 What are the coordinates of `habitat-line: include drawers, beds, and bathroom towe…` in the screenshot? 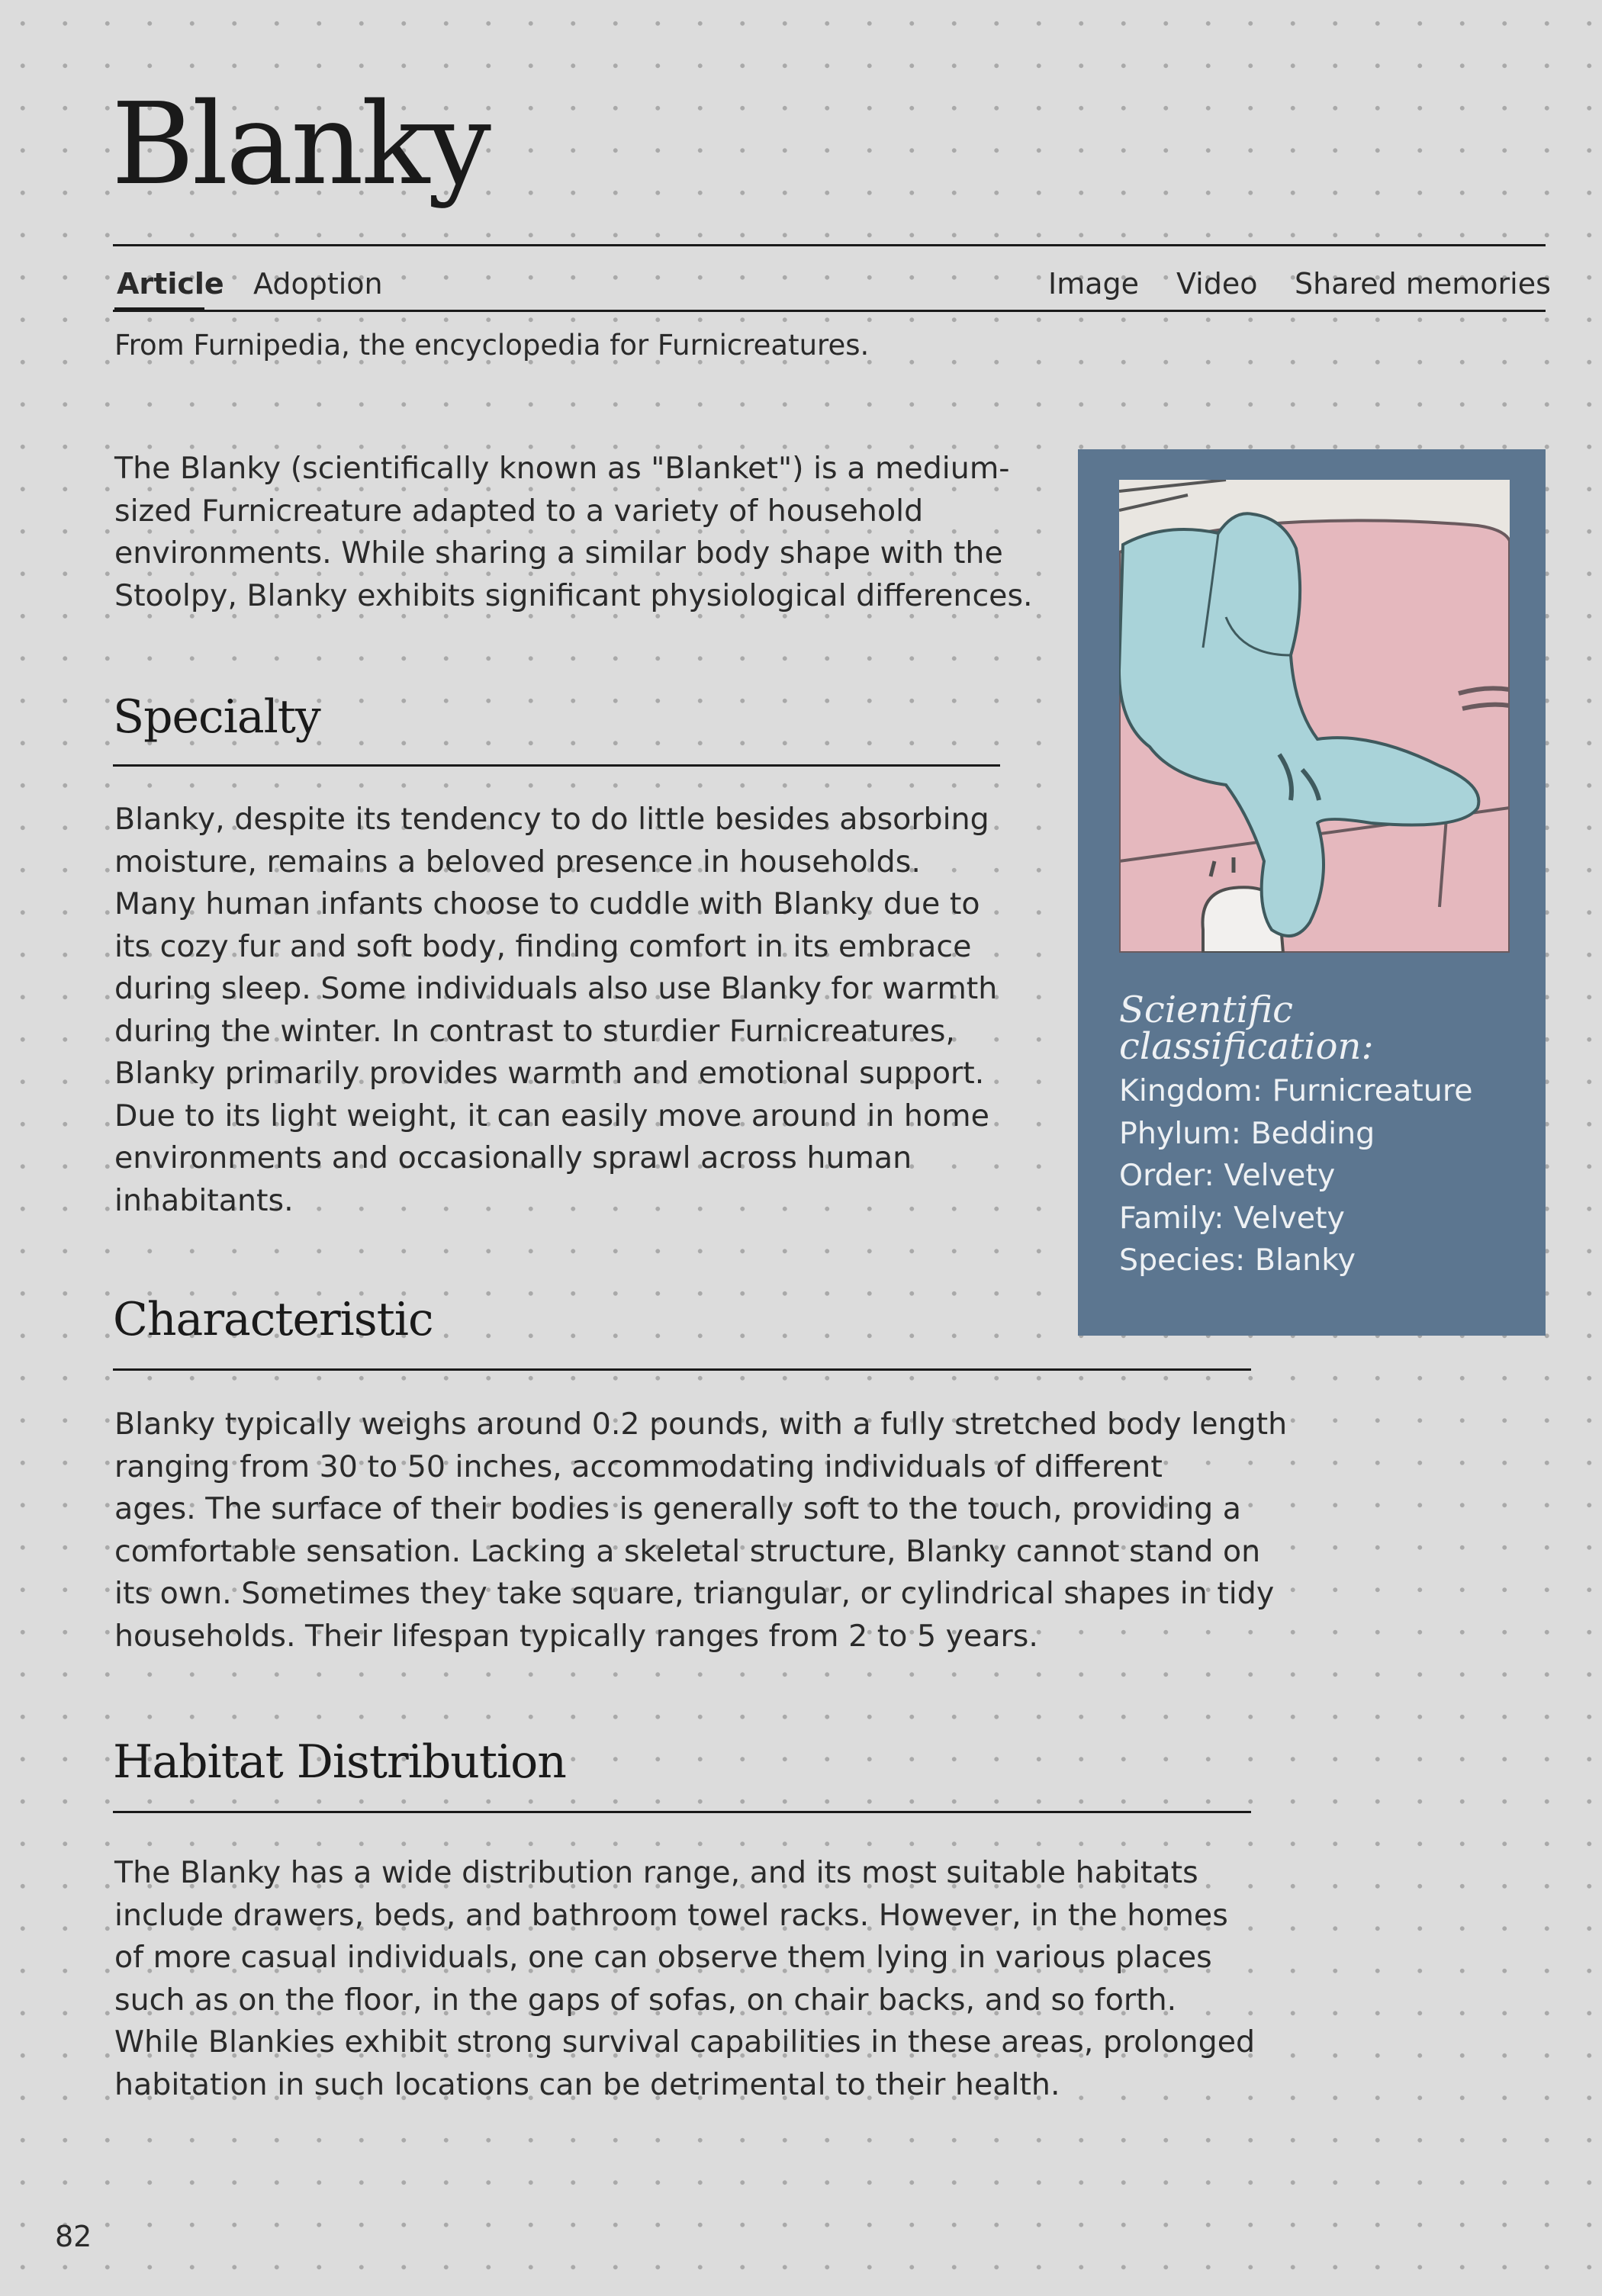 It's located at (671, 1915).